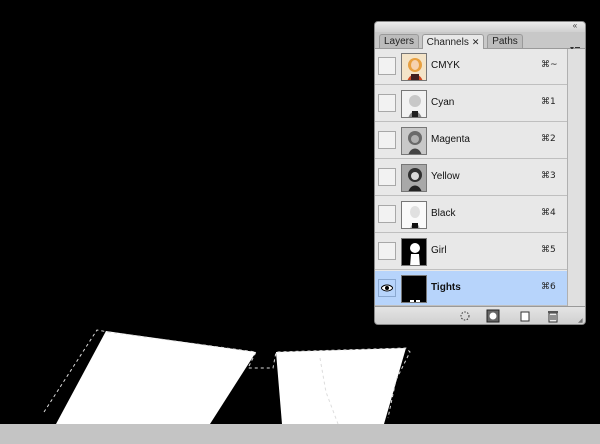  Describe the element at coordinates (476, 42) in the screenshot. I see `close-tab-icon: ✕` at that location.